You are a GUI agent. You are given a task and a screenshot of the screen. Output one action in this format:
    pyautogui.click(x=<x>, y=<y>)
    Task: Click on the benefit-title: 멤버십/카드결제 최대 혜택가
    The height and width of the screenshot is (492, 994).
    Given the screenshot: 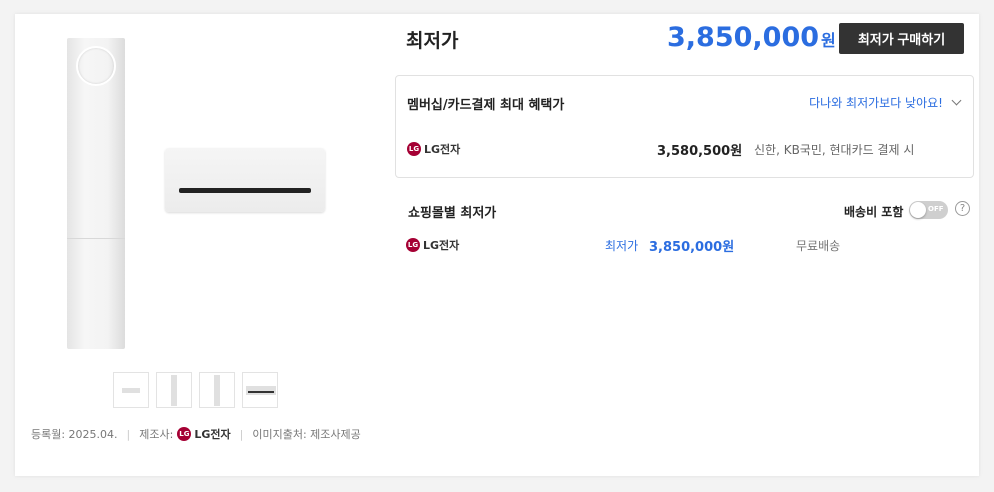 What is the action you would take?
    pyautogui.click(x=486, y=105)
    